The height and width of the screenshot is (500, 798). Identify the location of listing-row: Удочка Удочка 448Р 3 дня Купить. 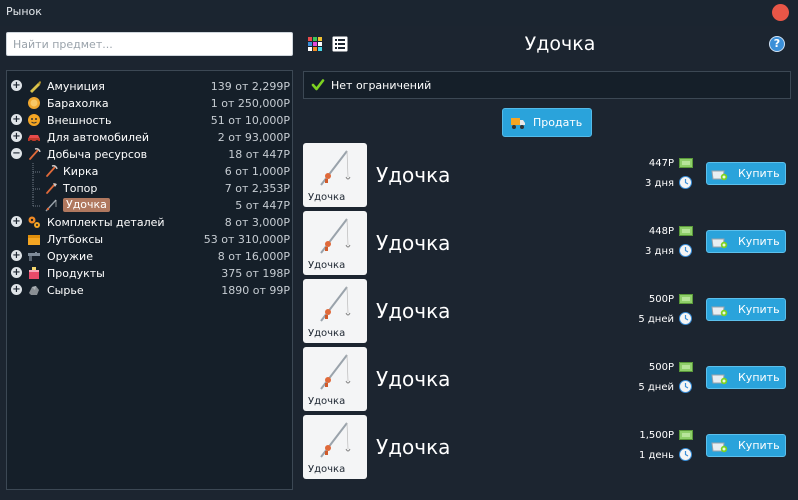
(547, 243).